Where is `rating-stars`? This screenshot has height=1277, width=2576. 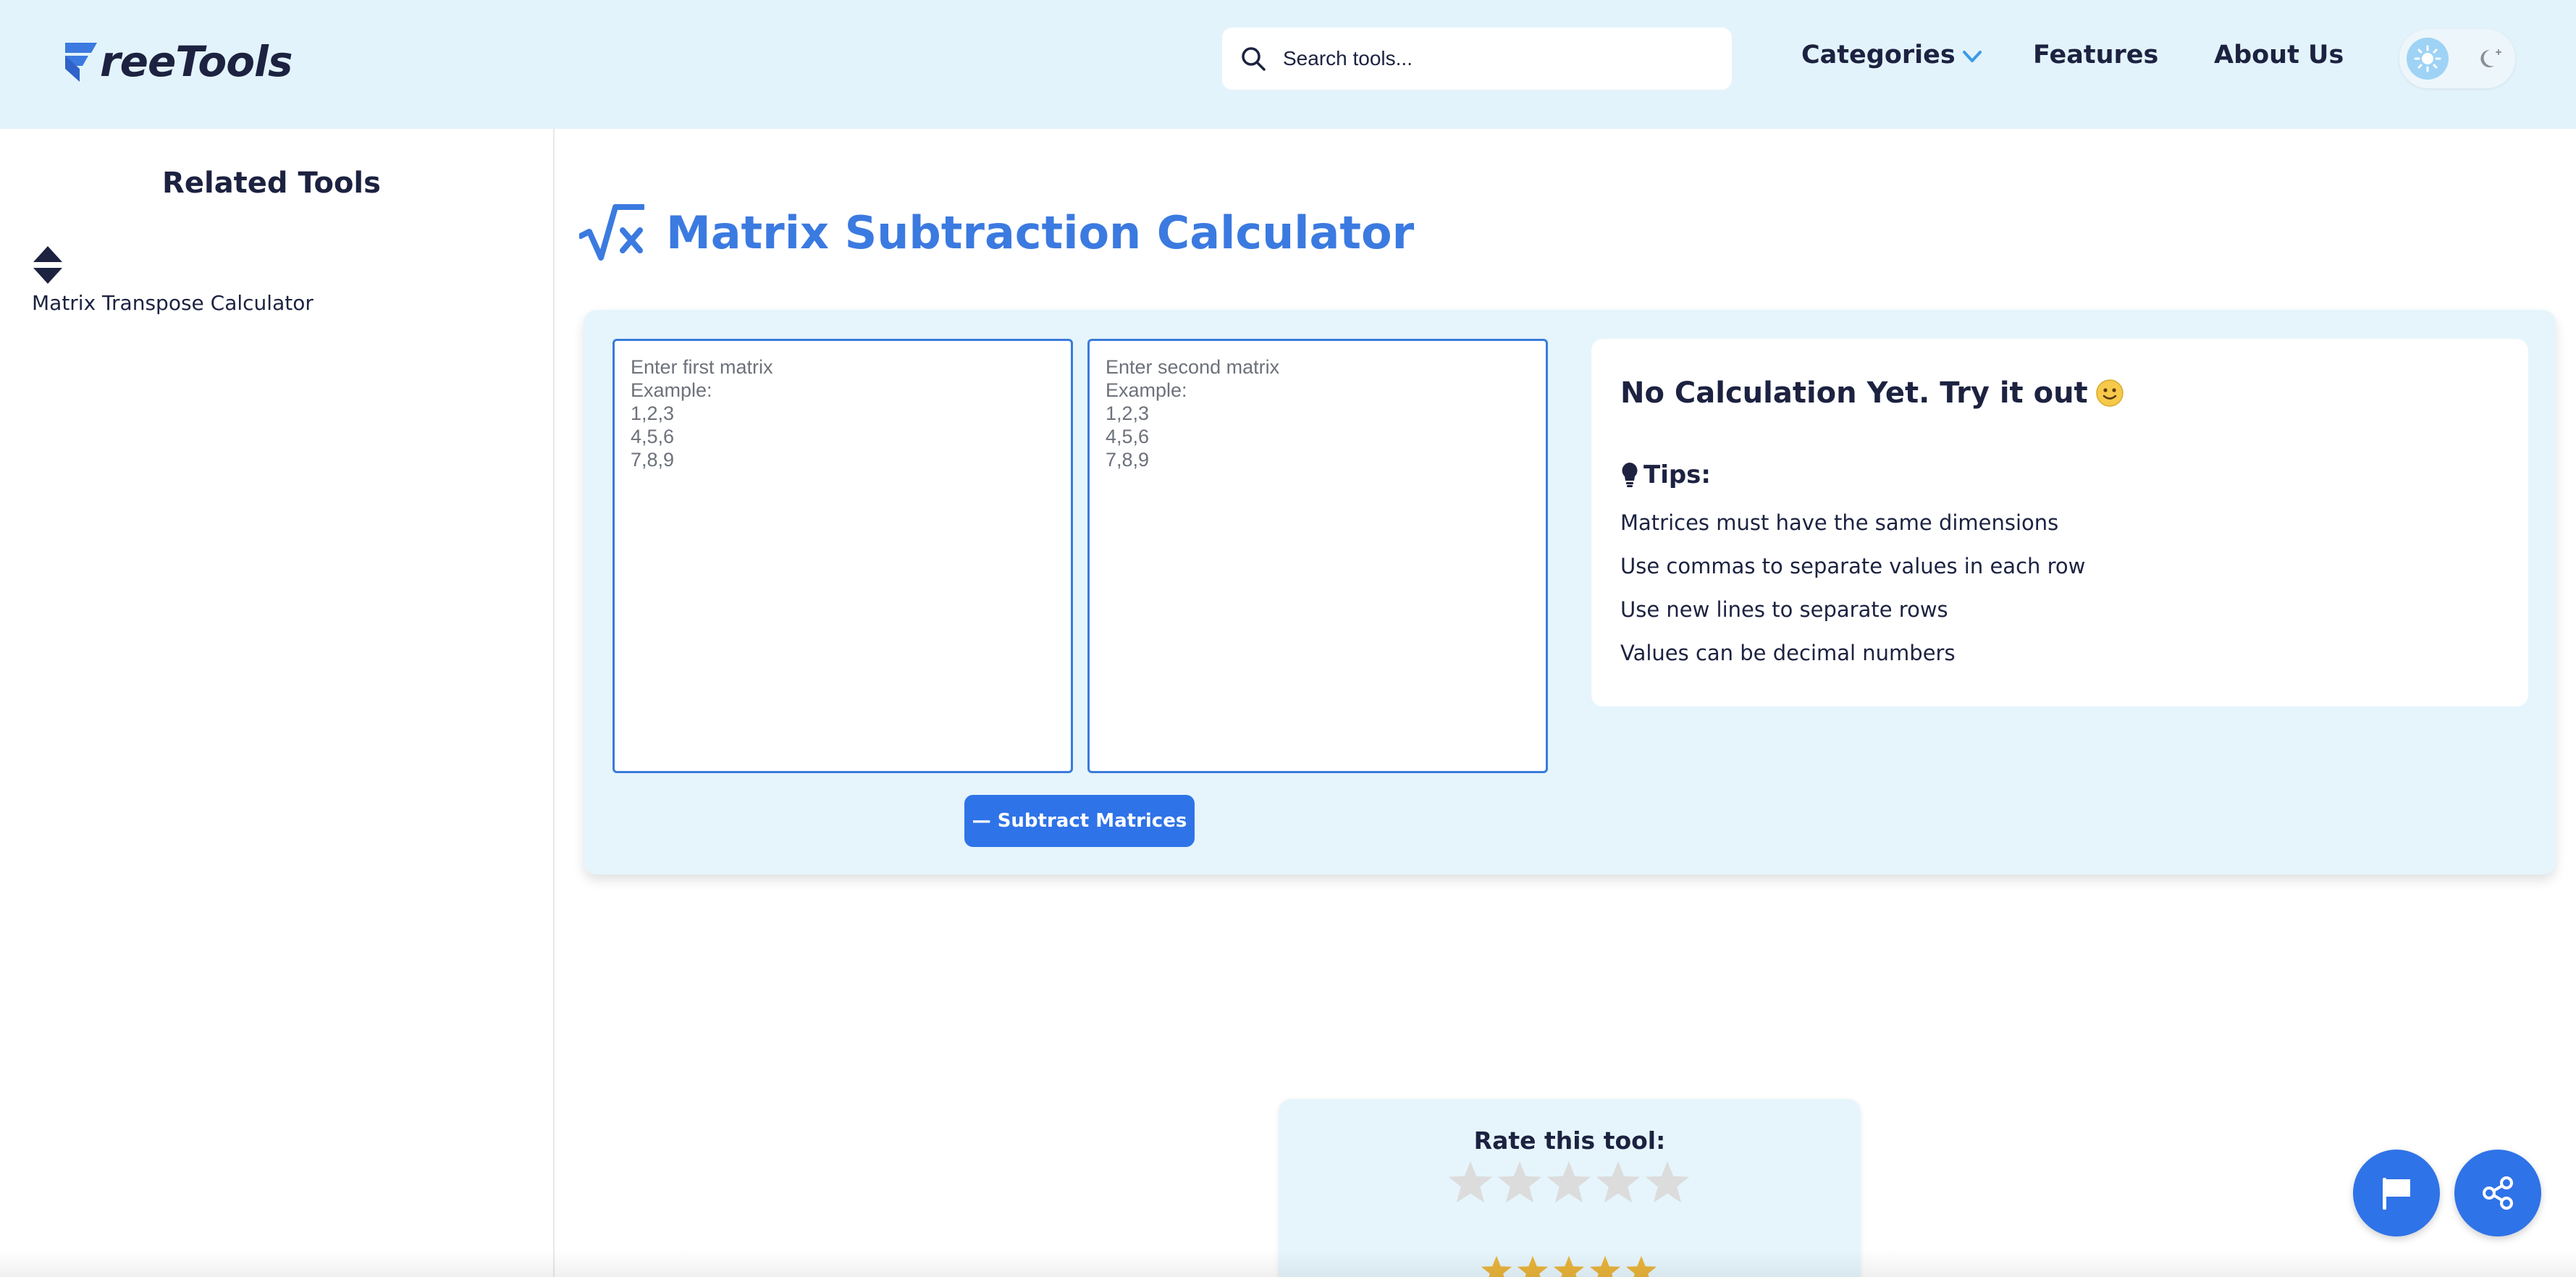 rating-stars is located at coordinates (1570, 1182).